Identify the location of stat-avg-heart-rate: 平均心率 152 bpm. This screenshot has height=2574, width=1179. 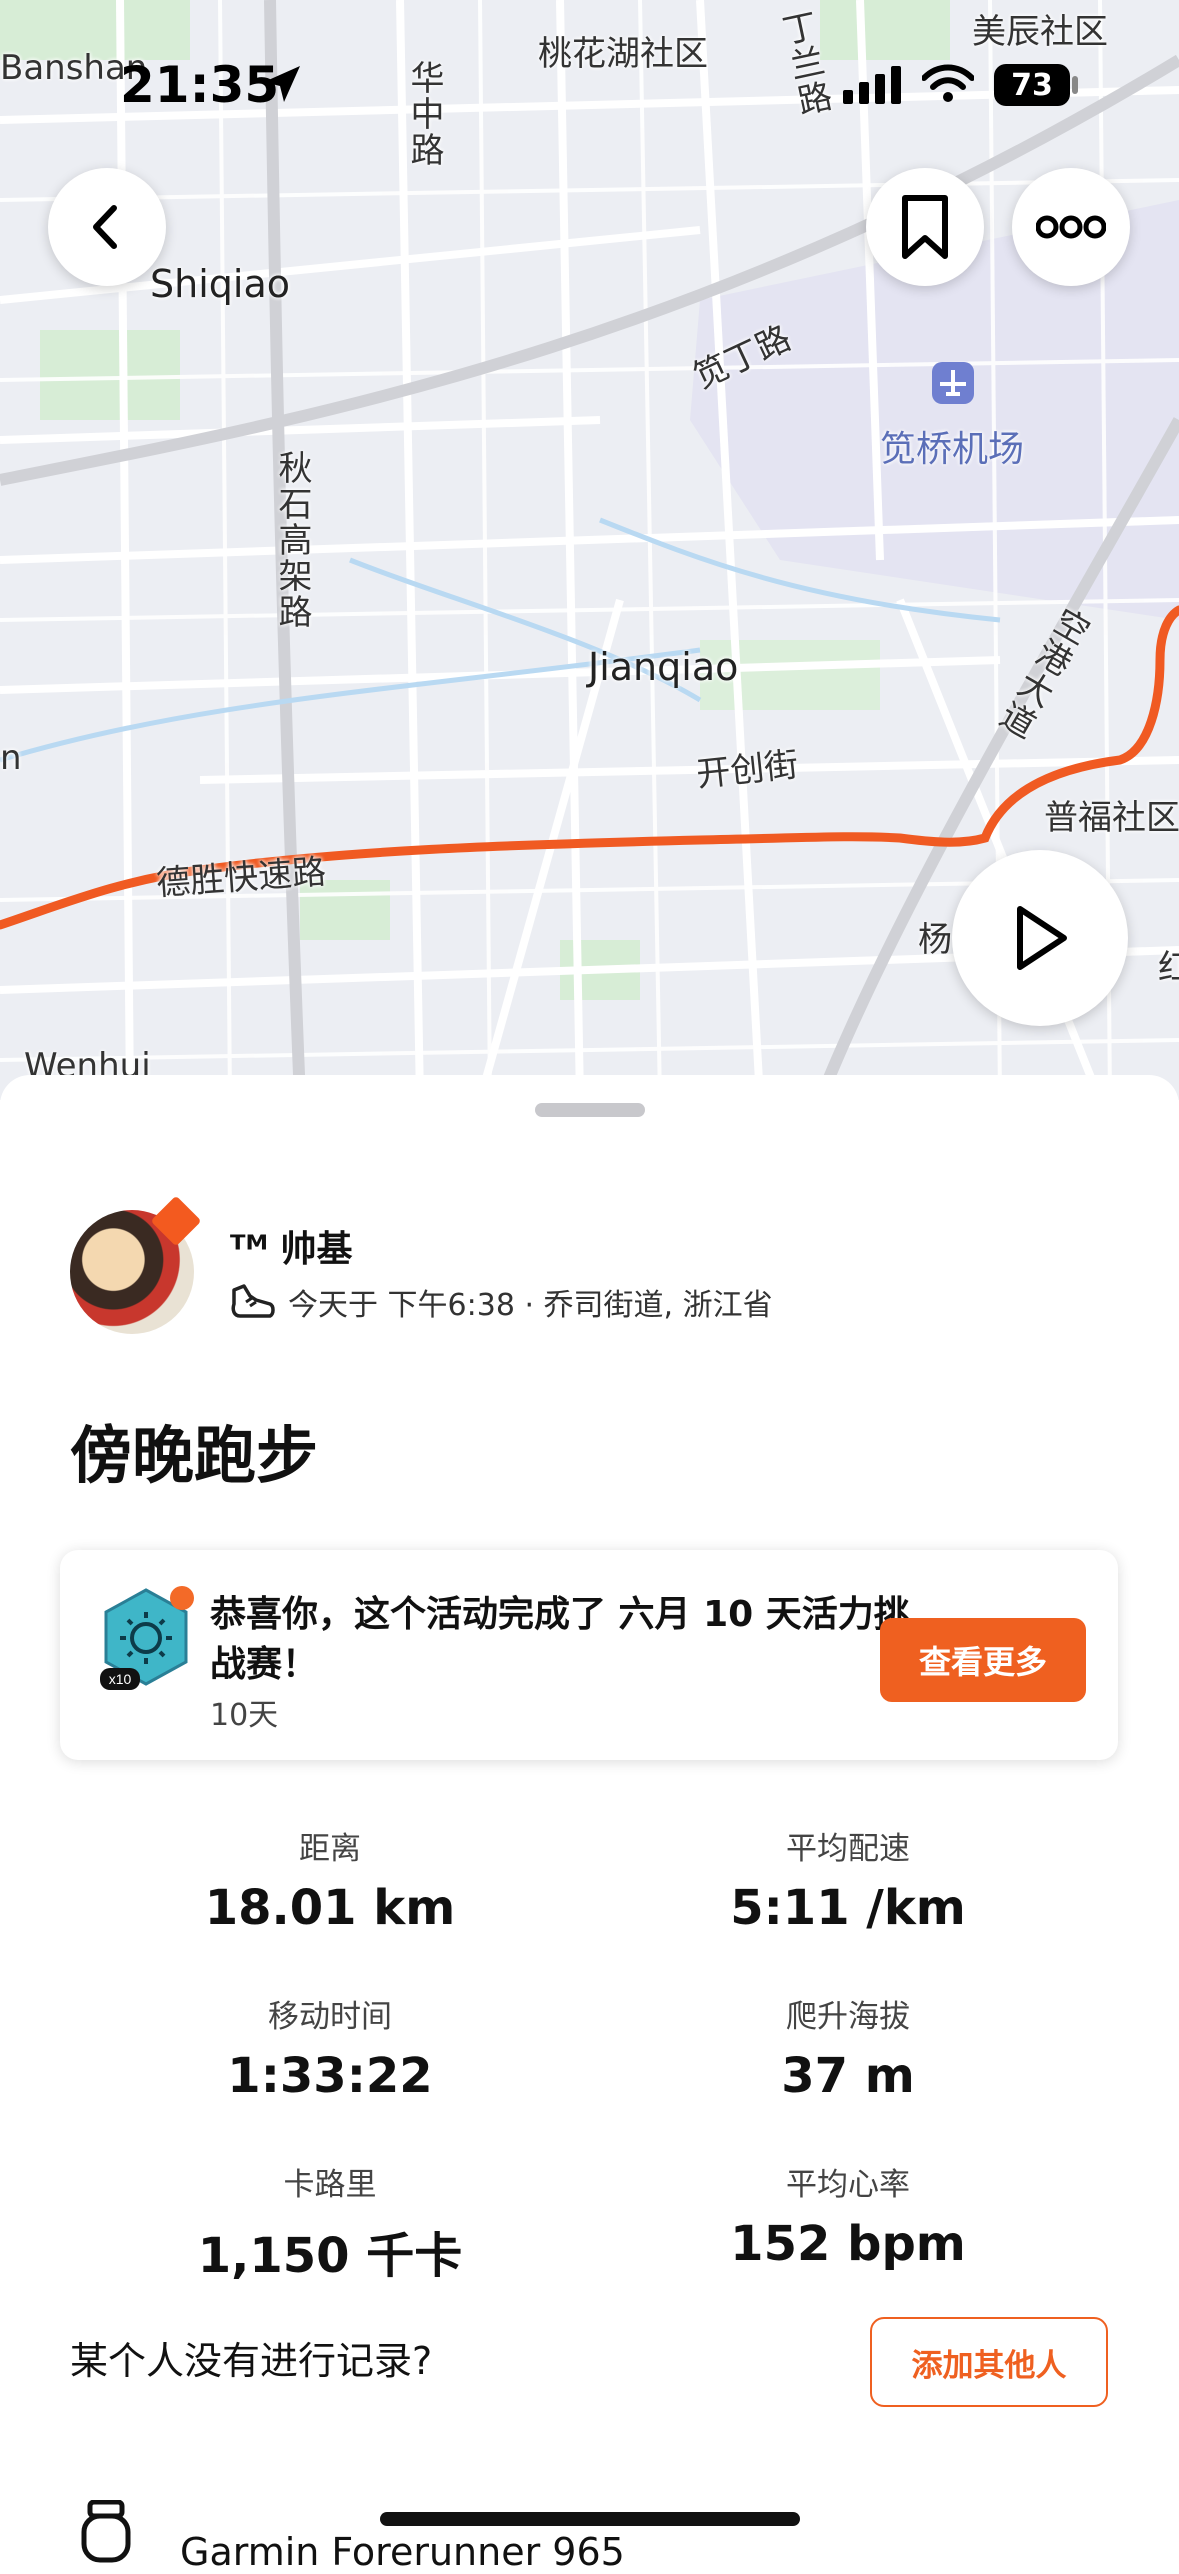
(848, 2215).